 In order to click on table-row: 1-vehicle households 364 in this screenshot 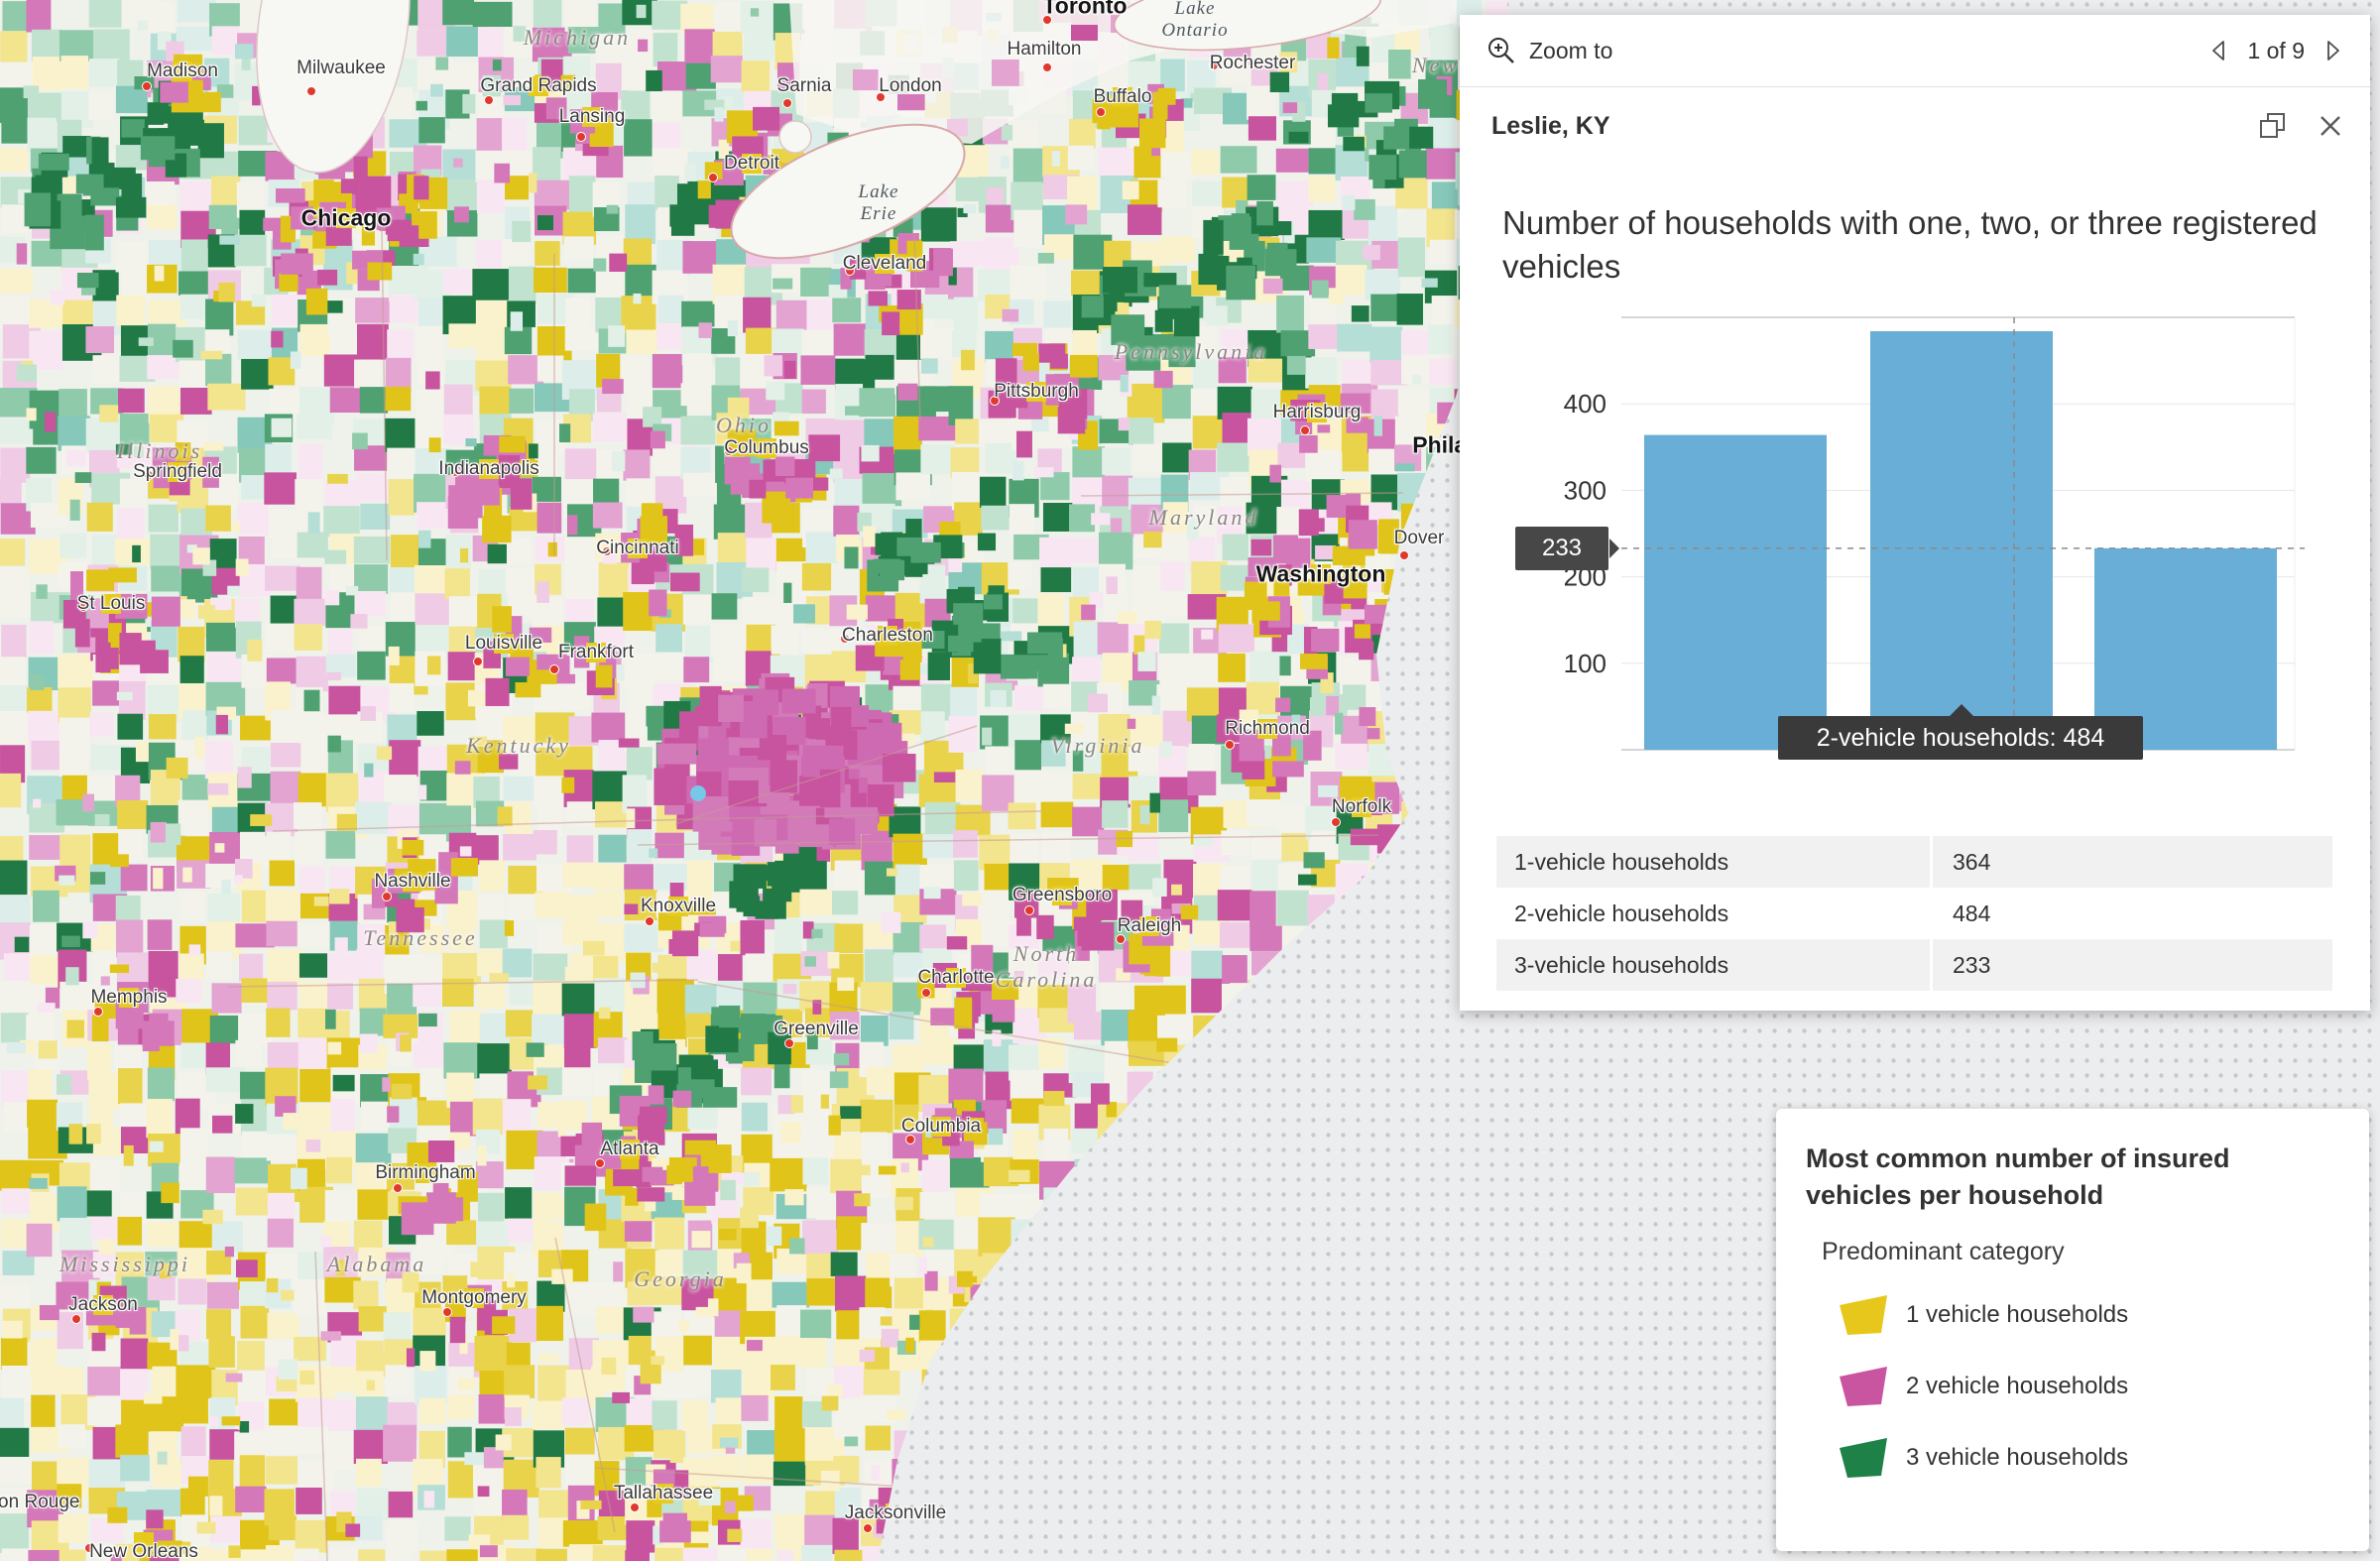, I will do `click(1914, 862)`.